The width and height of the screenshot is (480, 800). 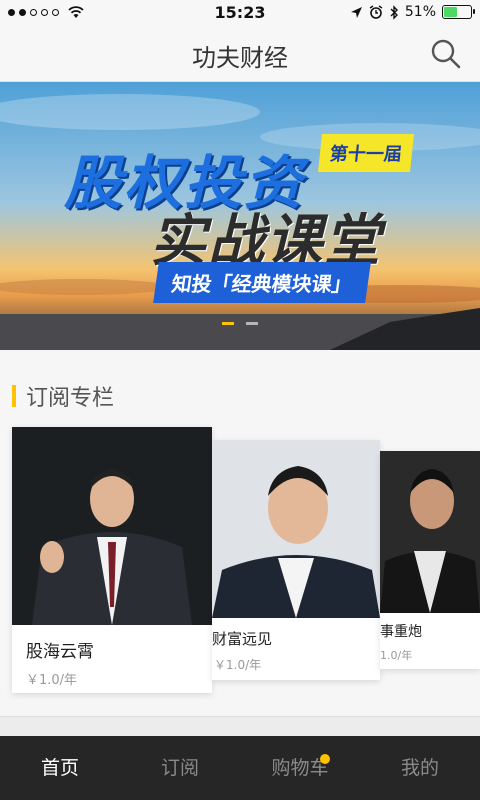 I want to click on section-title: 订阅专栏, so click(x=70, y=398).